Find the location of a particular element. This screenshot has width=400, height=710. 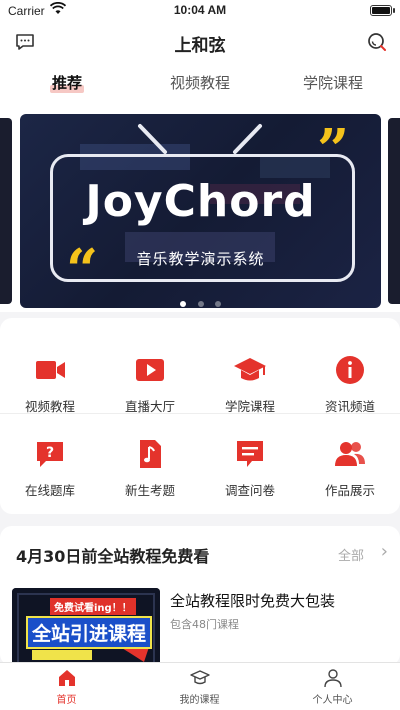

tab-label: 学院课程 is located at coordinates (333, 83).